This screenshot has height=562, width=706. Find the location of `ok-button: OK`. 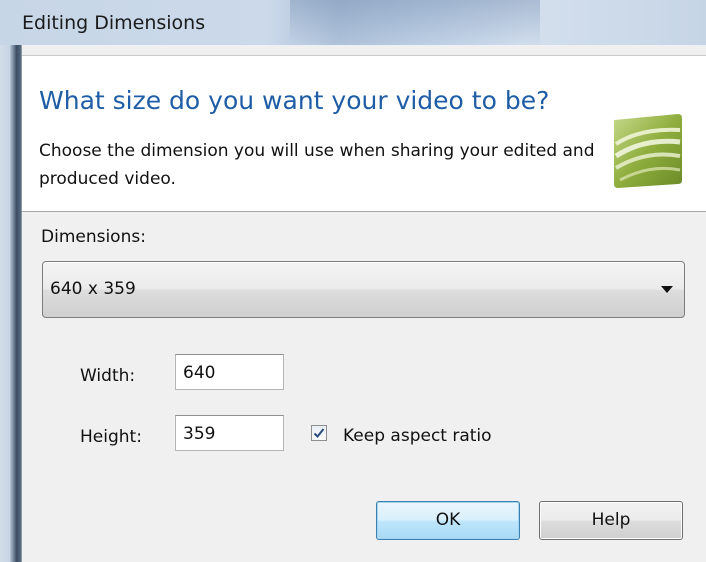

ok-button: OK is located at coordinates (448, 520).